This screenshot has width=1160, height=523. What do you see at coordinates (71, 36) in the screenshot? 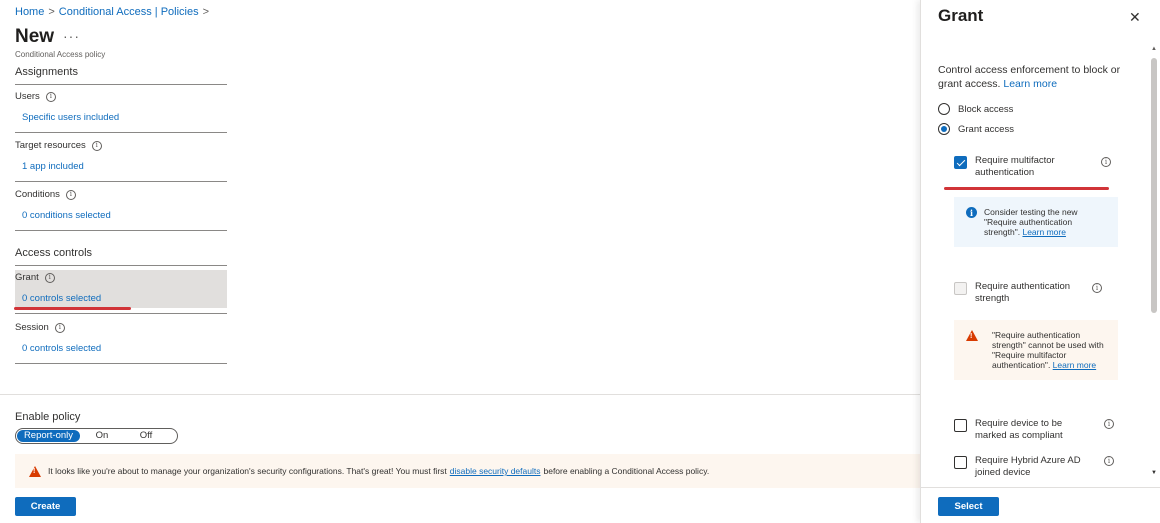
I see `more-options-icon: ···` at bounding box center [71, 36].